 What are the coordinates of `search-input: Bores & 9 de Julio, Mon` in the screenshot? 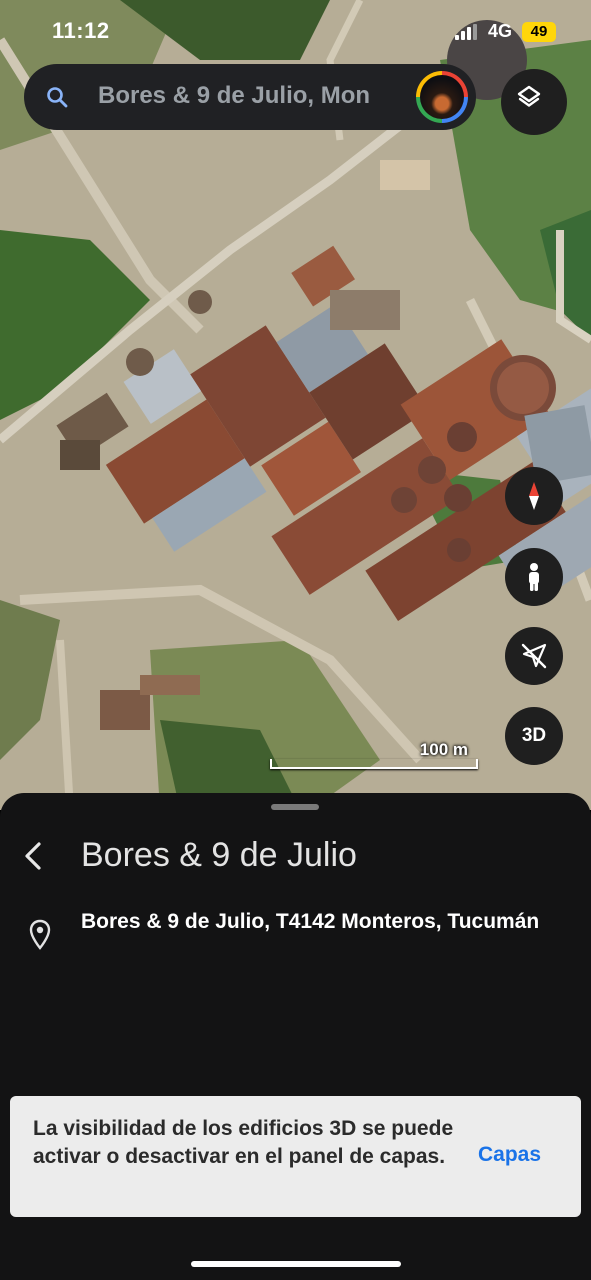 It's located at (254, 96).